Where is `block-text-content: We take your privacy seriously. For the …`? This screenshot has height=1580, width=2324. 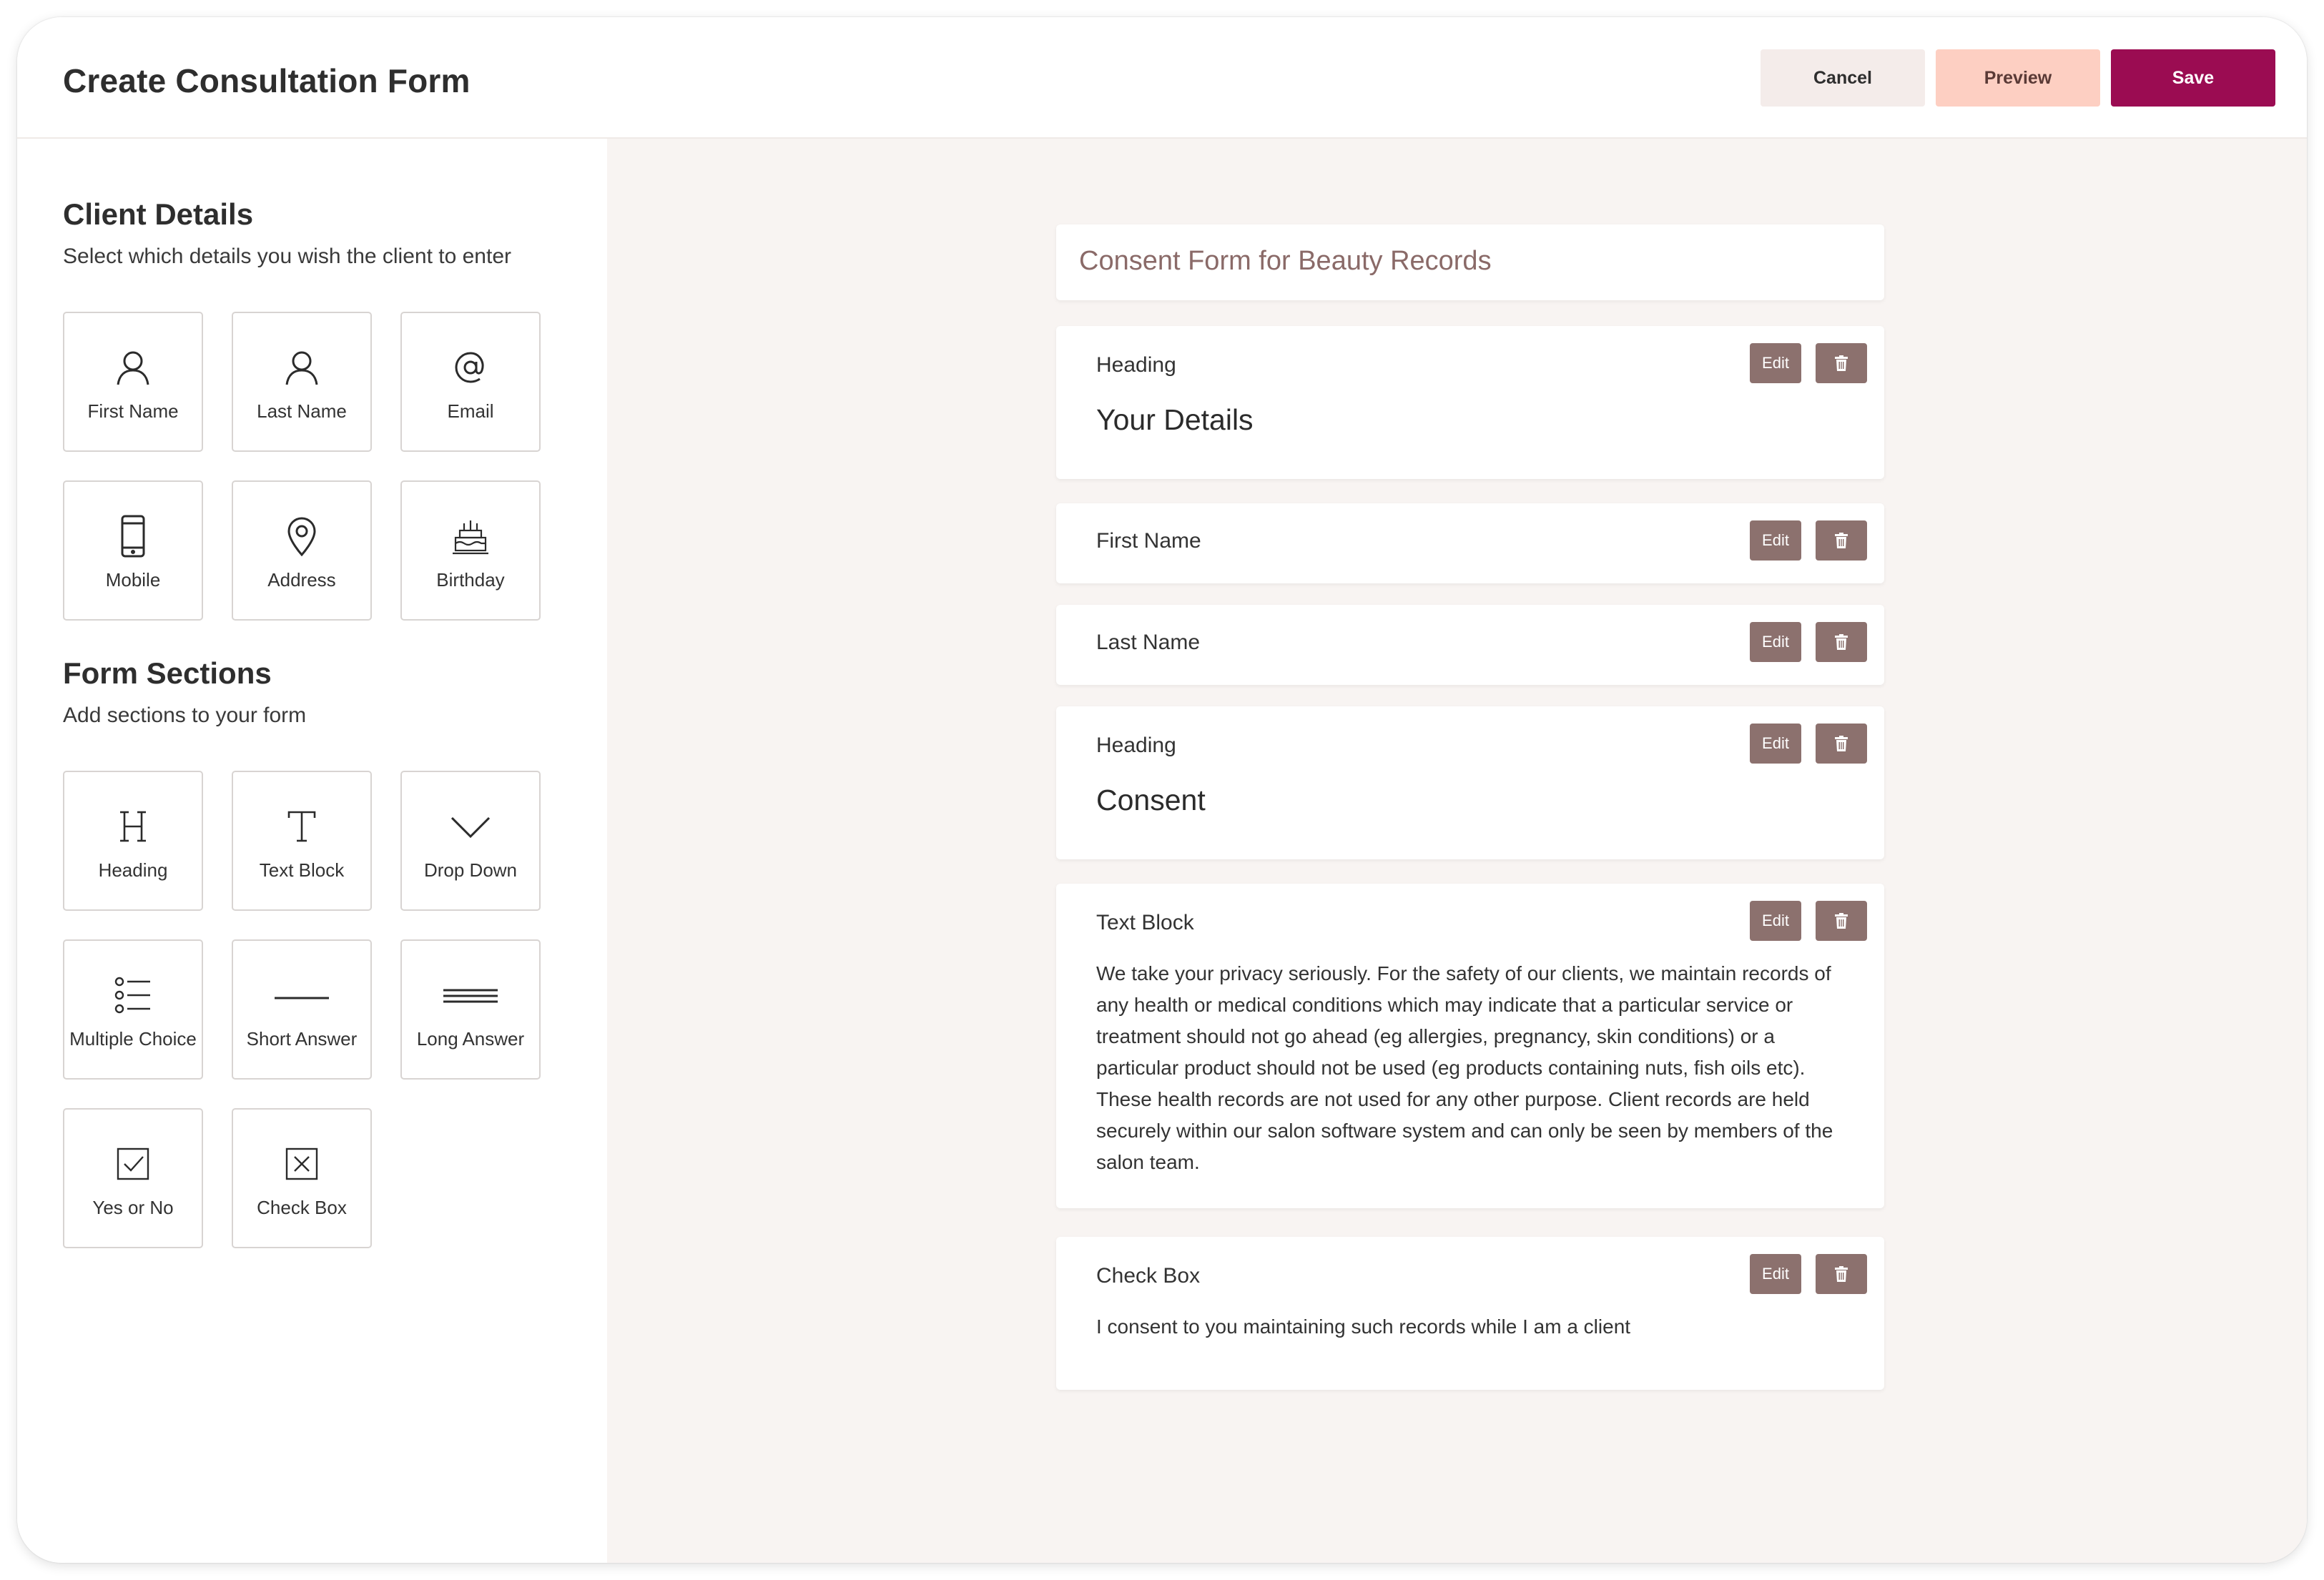 block-text-content: We take your privacy seriously. For the … is located at coordinates (1464, 1067).